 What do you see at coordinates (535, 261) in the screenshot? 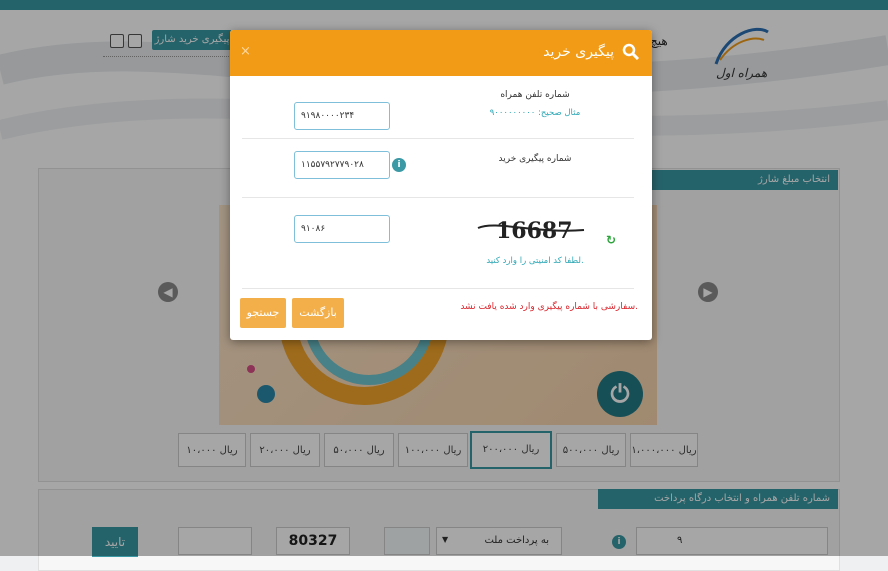
I see `captcha-hint: لطفا کد امنیتی را وارد کنید.` at bounding box center [535, 261].